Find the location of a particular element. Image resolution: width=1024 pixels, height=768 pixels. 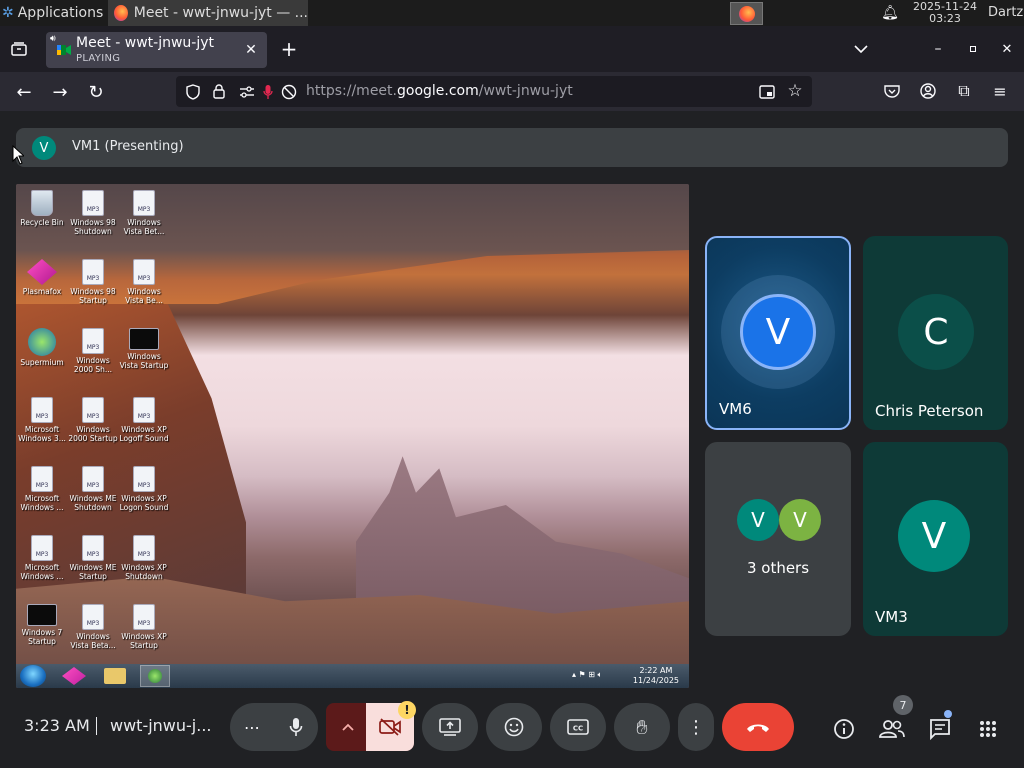

microphone-button is located at coordinates (296, 727).